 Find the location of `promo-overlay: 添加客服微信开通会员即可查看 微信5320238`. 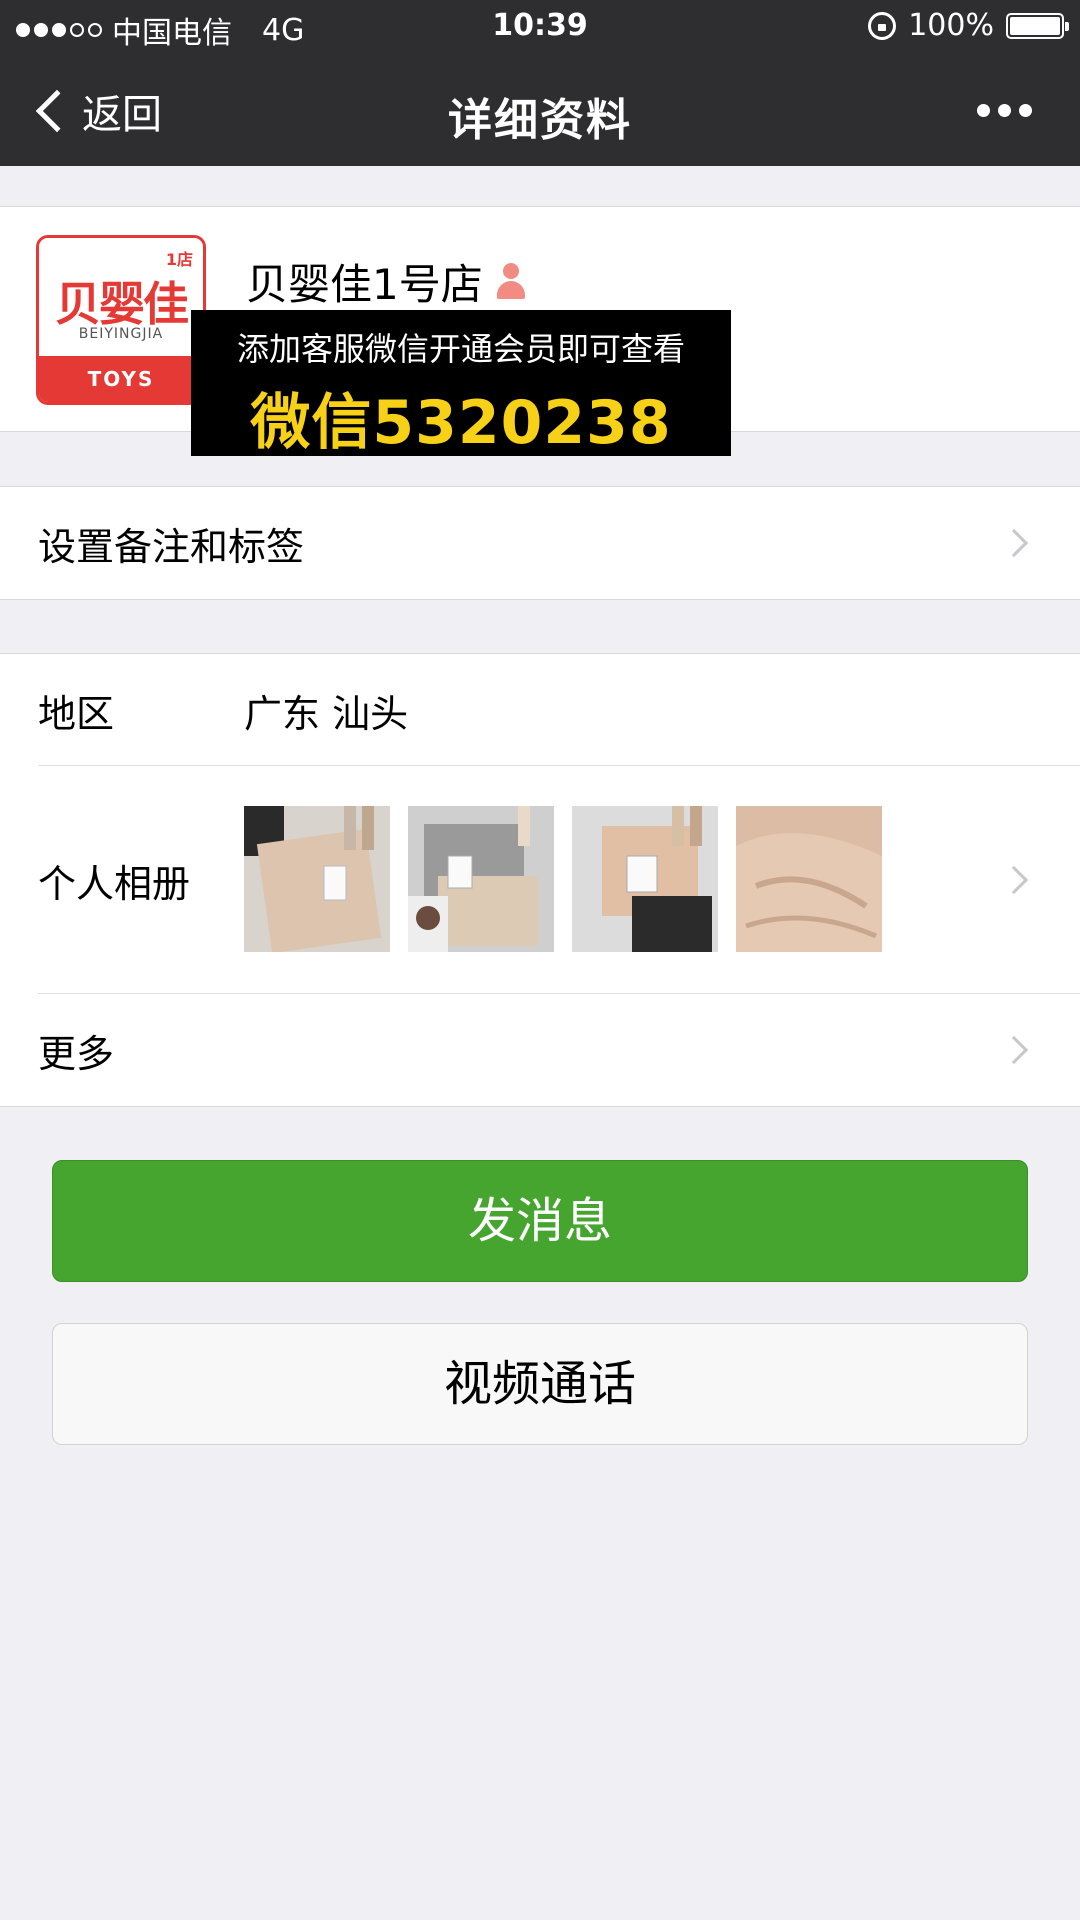

promo-overlay: 添加客服微信开通会员即可查看 微信5320238 is located at coordinates (461, 384).